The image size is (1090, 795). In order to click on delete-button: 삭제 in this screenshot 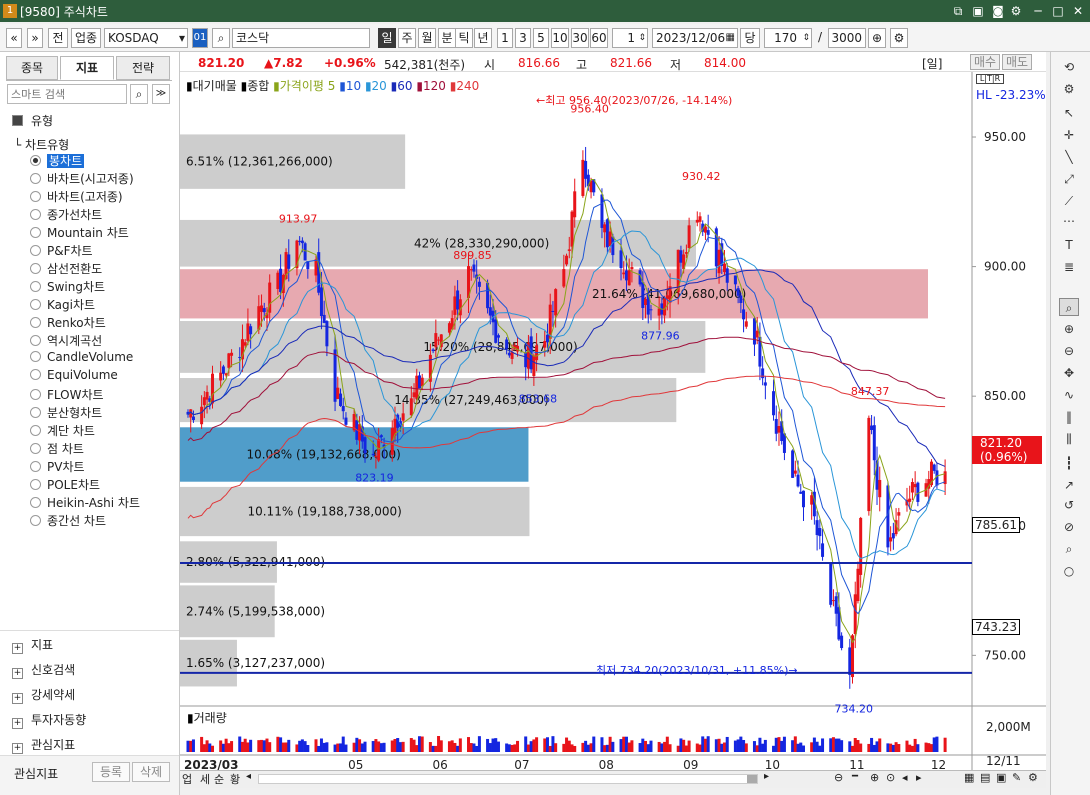, I will do `click(151, 772)`.